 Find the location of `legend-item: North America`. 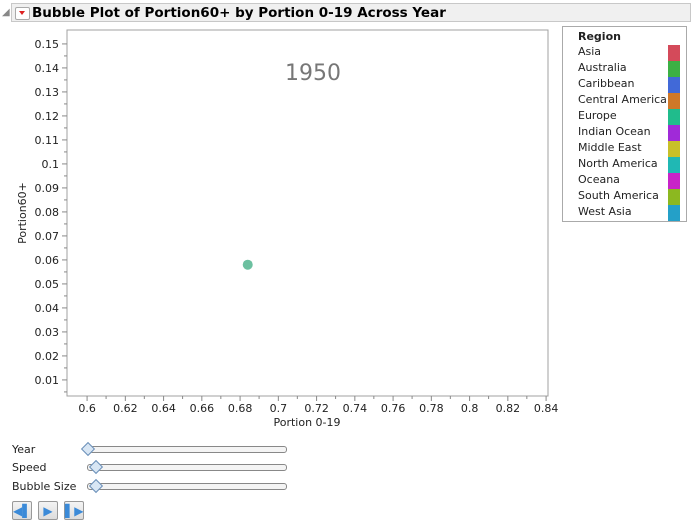

legend-item: North America is located at coordinates (632, 165).